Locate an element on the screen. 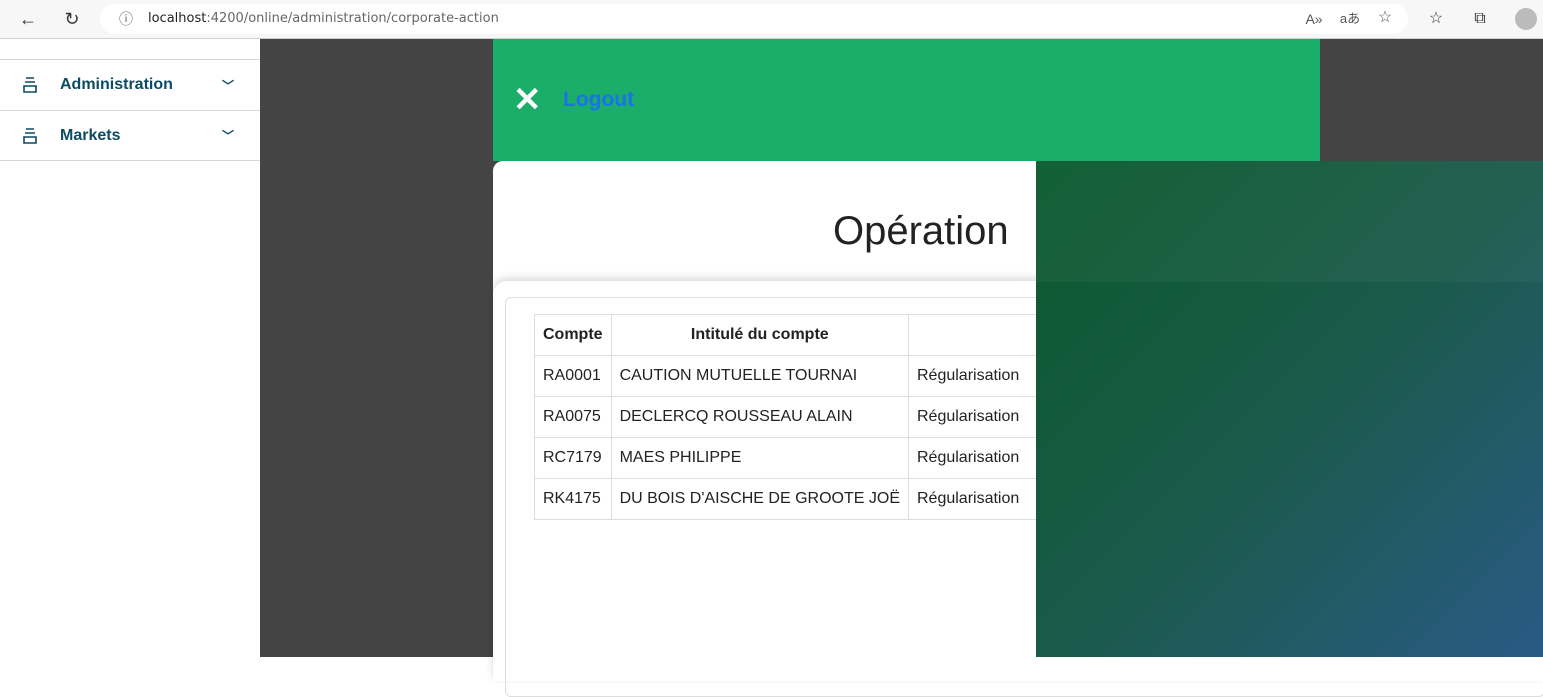 The image size is (1543, 697). profile-avatar is located at coordinates (1526, 19).